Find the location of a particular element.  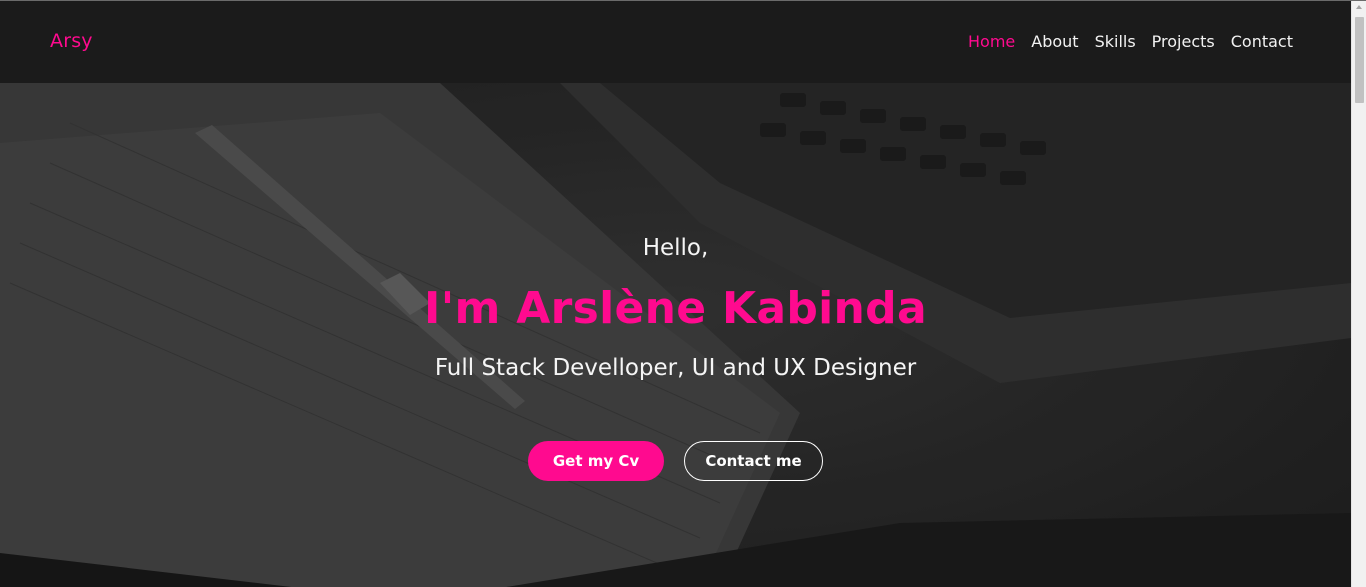

get-cv-button: Get my Cv is located at coordinates (596, 461).